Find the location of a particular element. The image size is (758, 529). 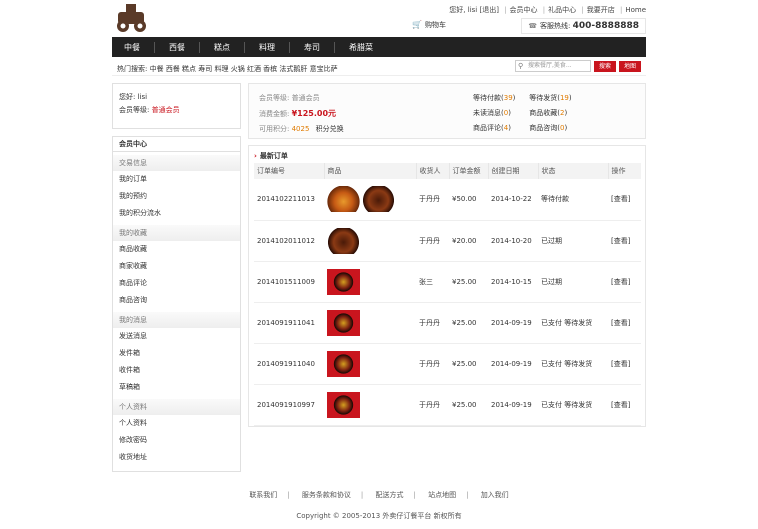

menu-item-product-reviews: 商品评论 is located at coordinates (176, 283).